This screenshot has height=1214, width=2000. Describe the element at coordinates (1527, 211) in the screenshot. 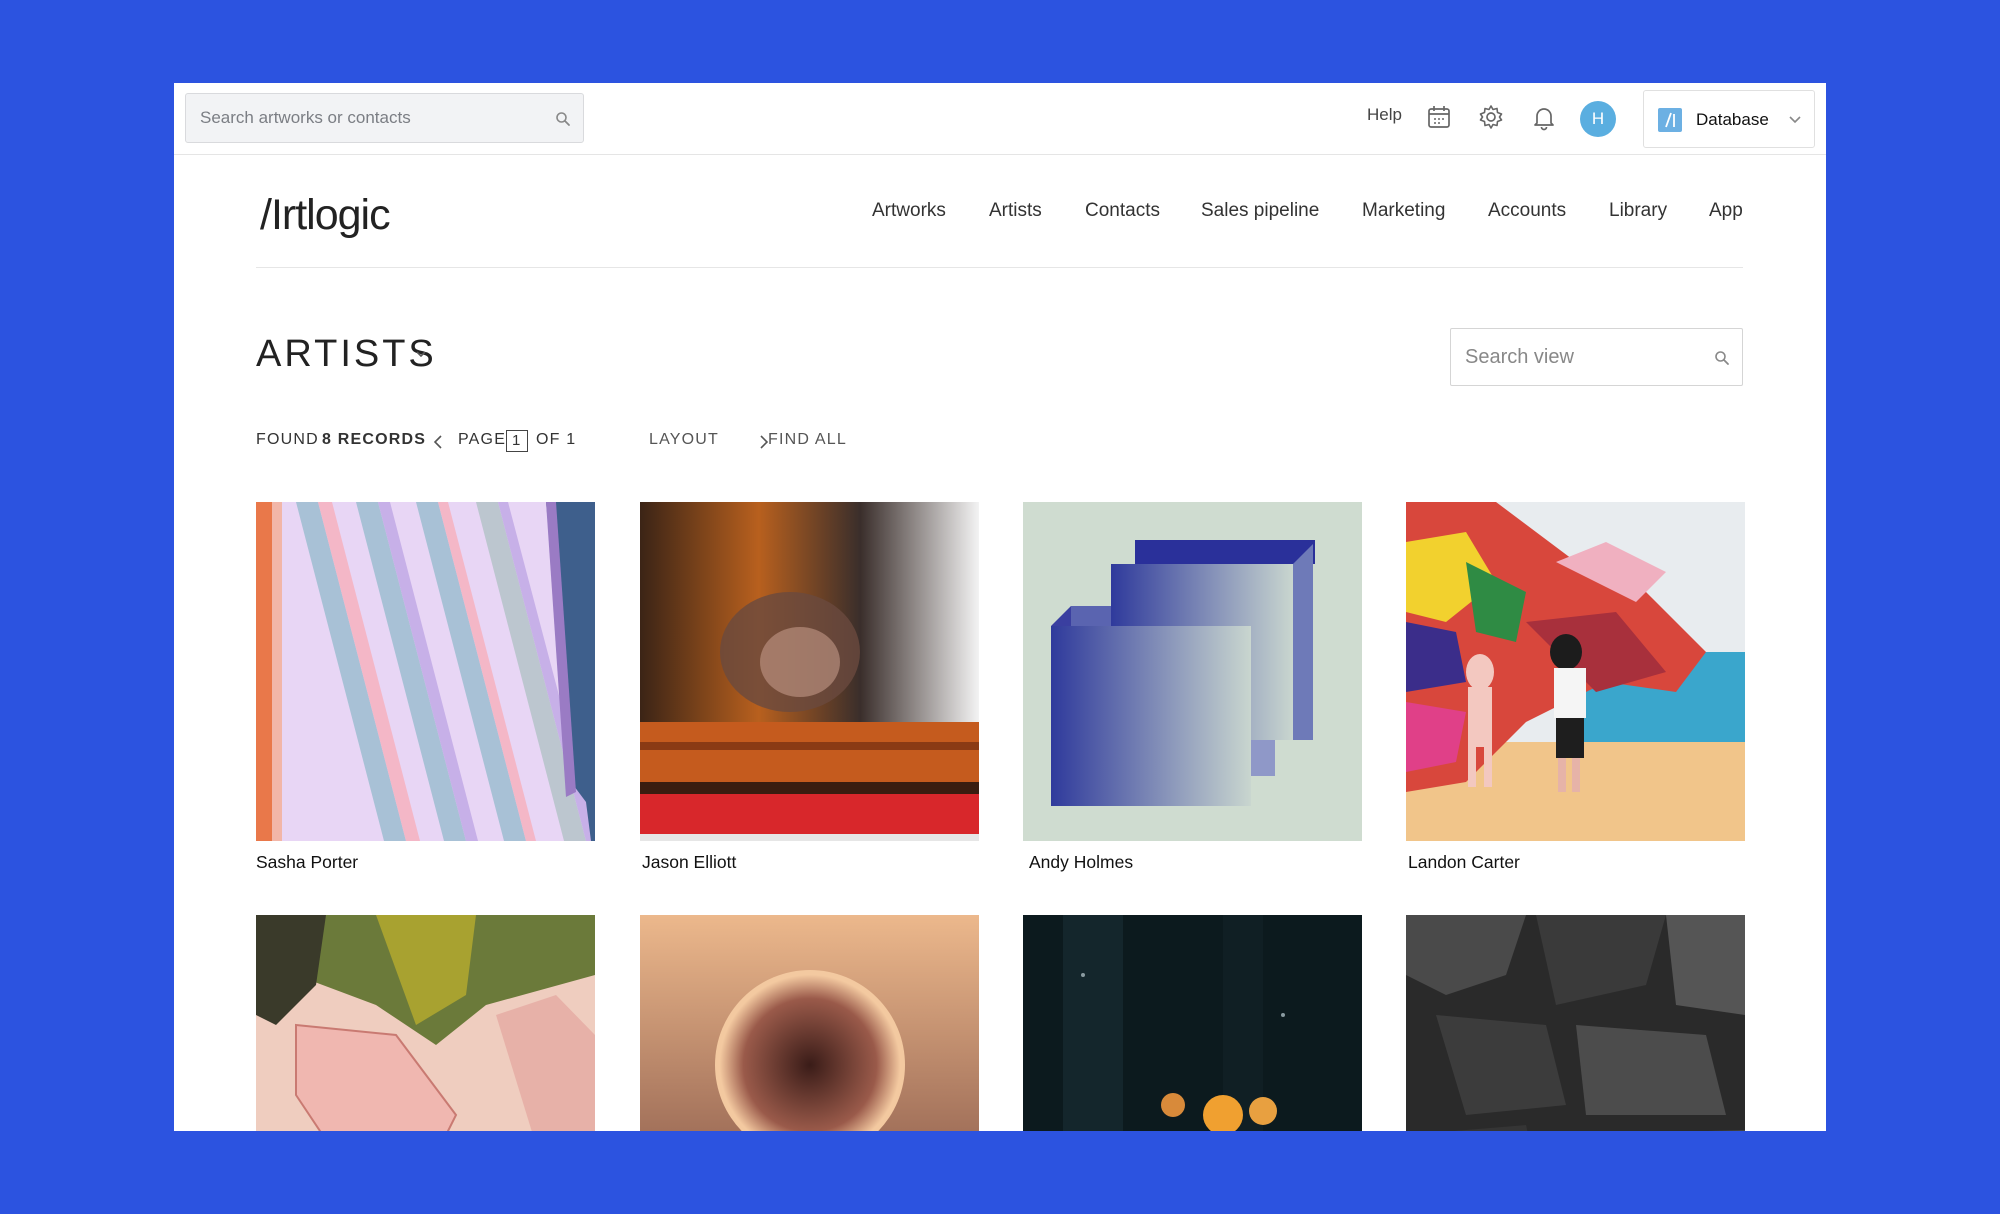

I see `nav-item-accounts: Accounts` at that location.